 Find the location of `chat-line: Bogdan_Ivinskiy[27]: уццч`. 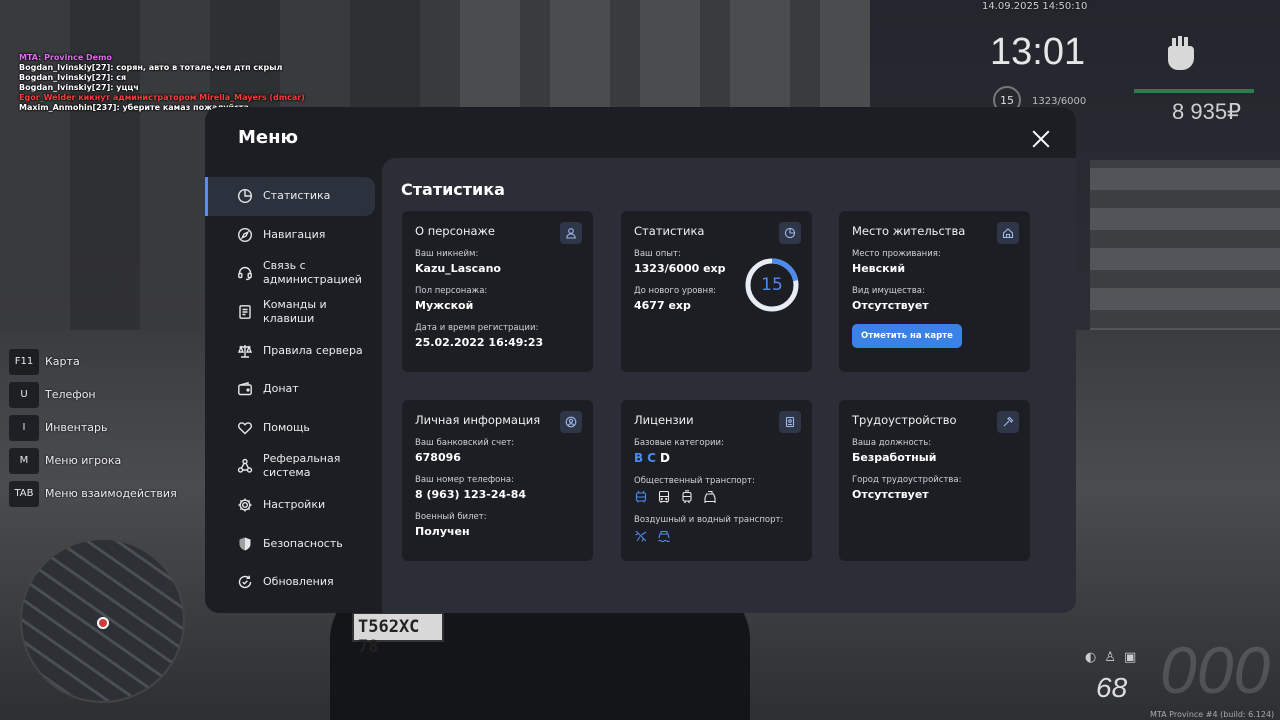

chat-line: Bogdan_Ivinskiy[27]: уццч is located at coordinates (79, 87).